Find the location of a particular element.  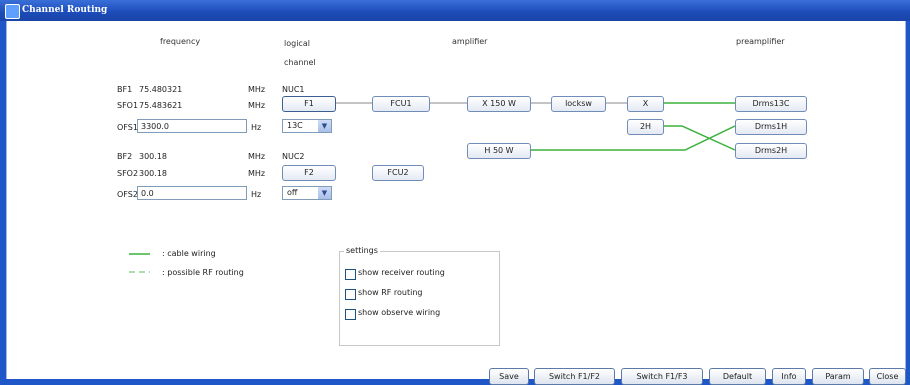

show-receiver-routing-checkbox is located at coordinates (350, 274).